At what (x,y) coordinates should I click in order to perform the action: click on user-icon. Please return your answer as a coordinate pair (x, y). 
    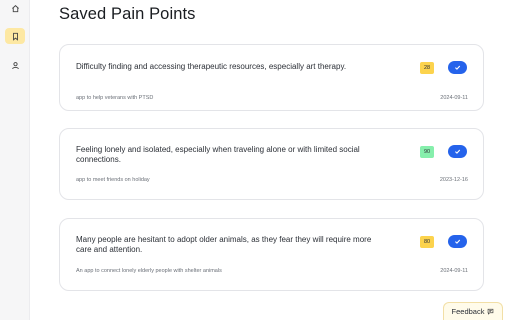
    Looking at the image, I should click on (15, 65).